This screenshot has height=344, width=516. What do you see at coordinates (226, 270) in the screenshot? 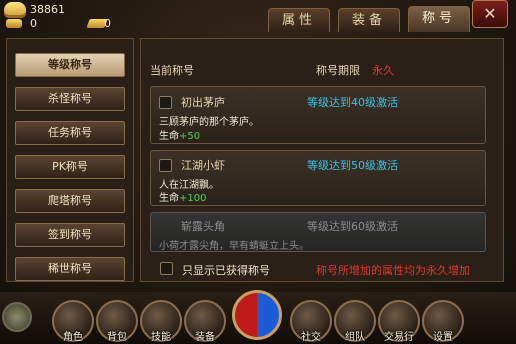
I see `only-owned-label: 只显示已获得称号` at bounding box center [226, 270].